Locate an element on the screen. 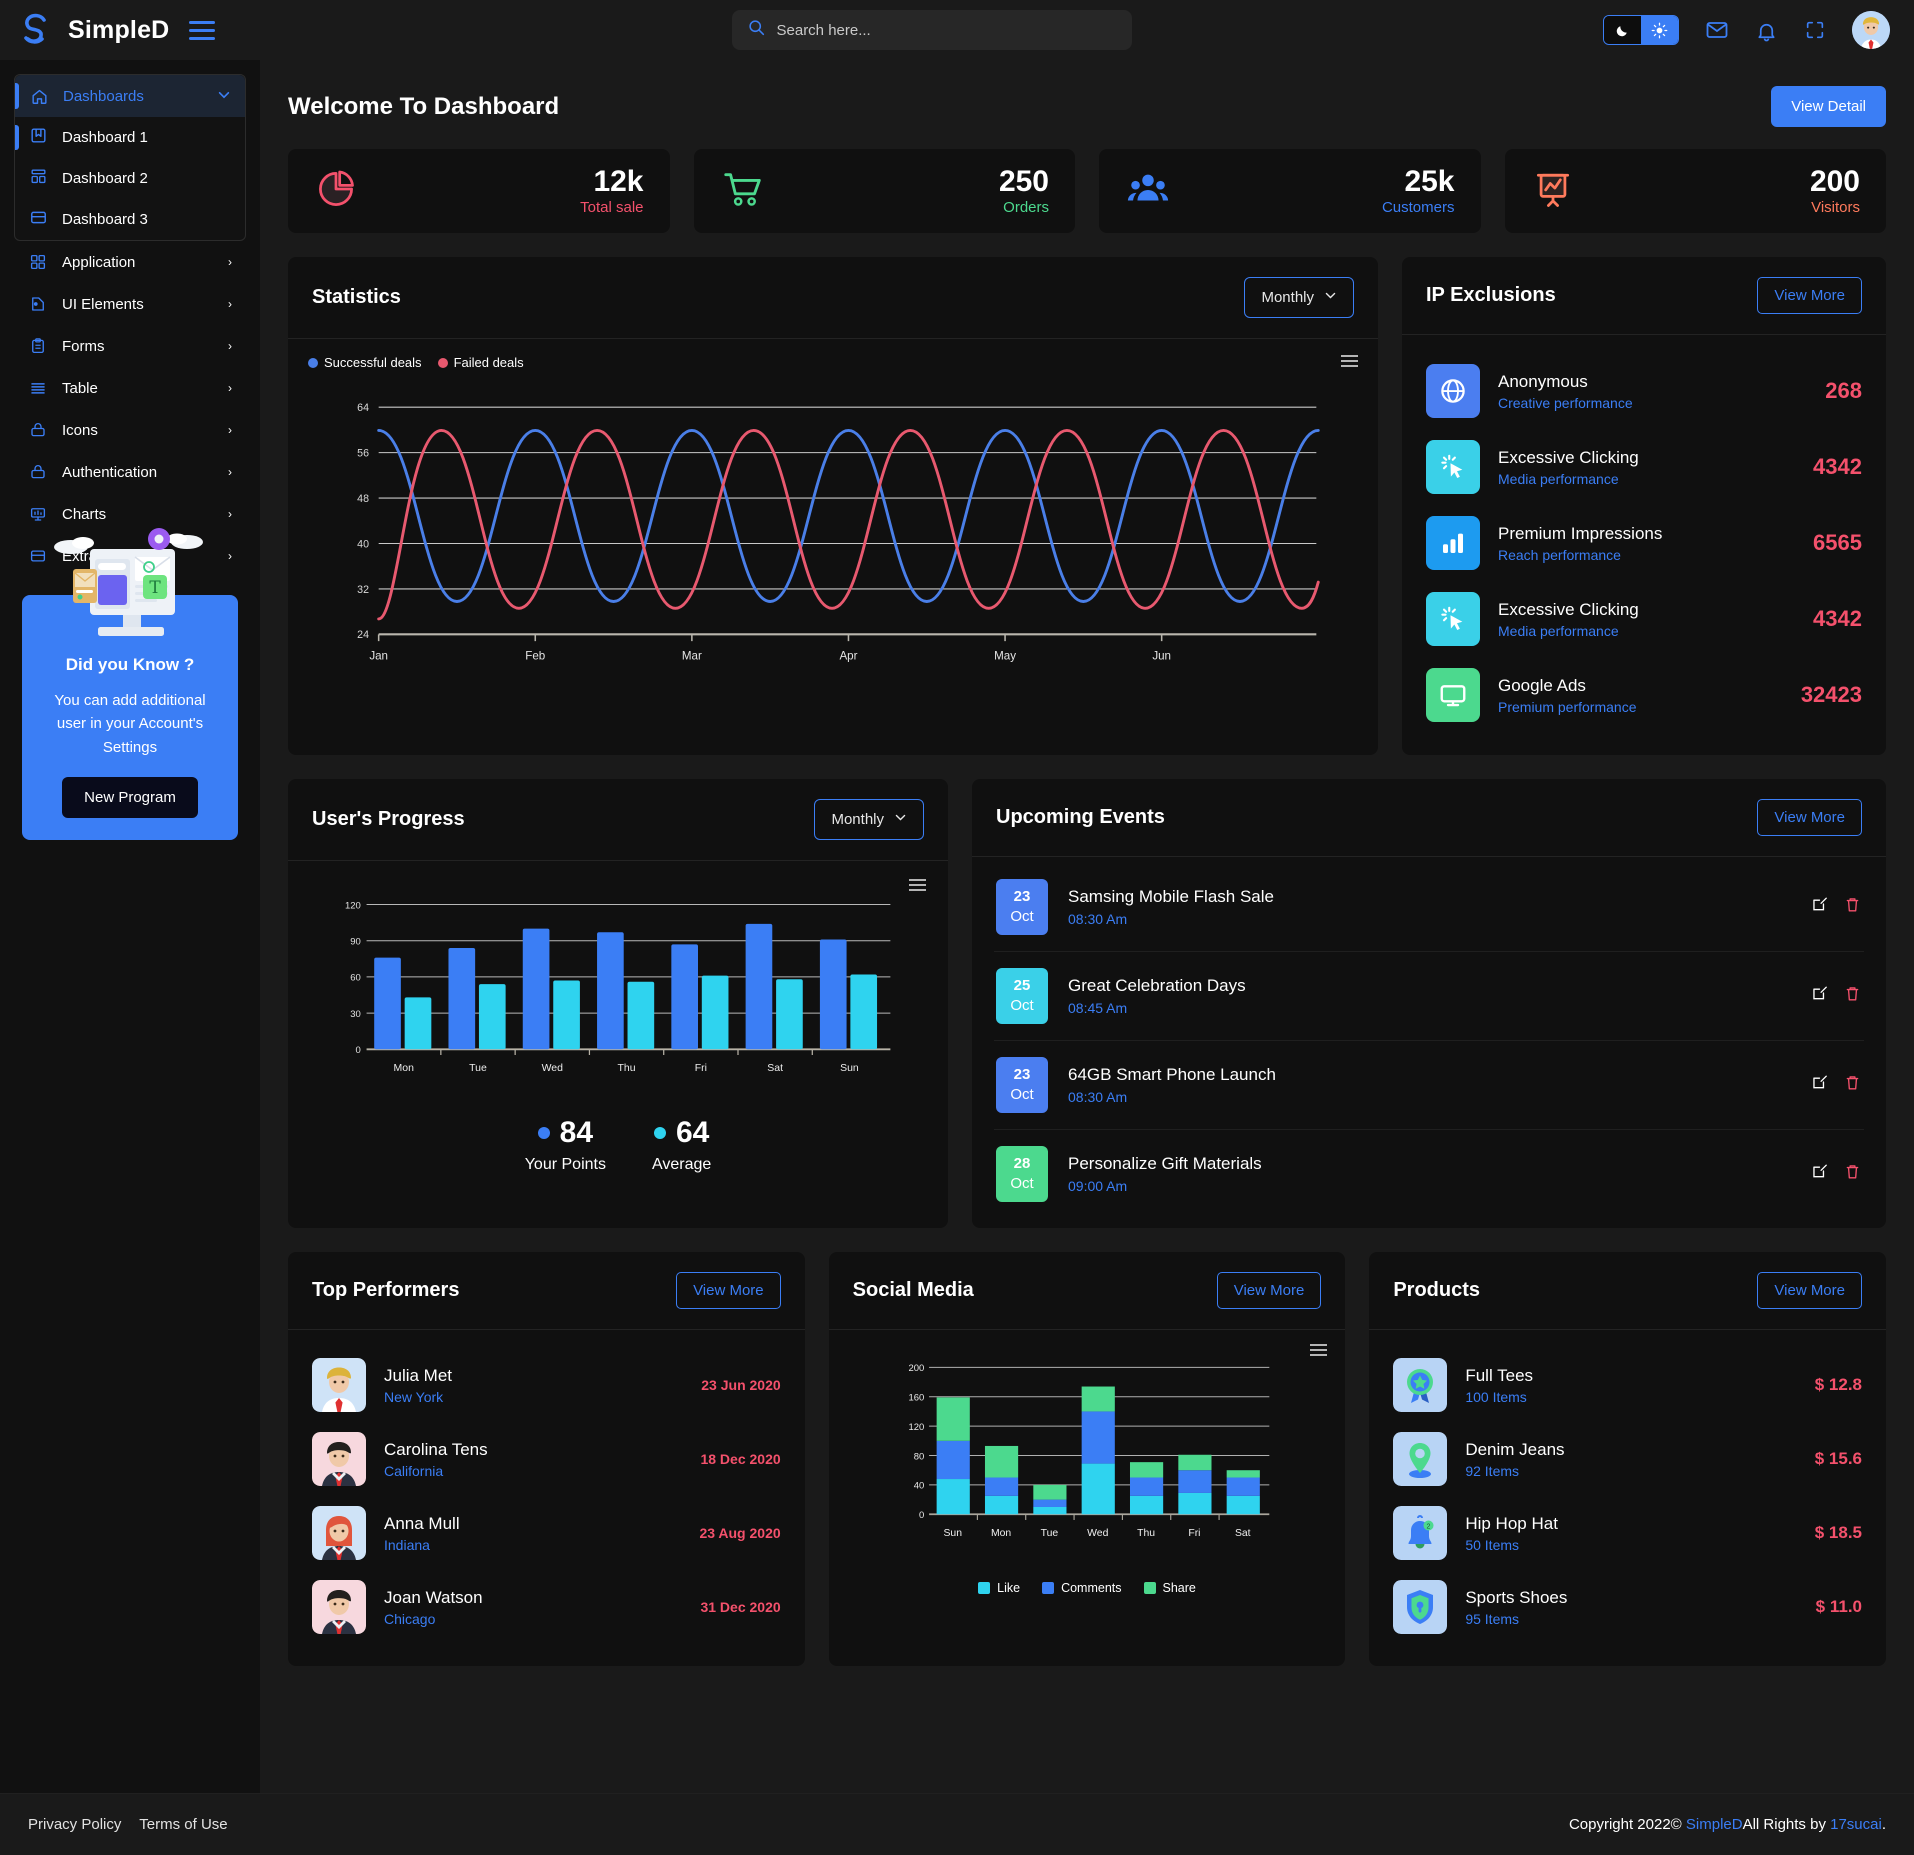 The image size is (1914, 1855). list-item: Joan Watson Chicago 31 Dec 2020 is located at coordinates (546, 1607).